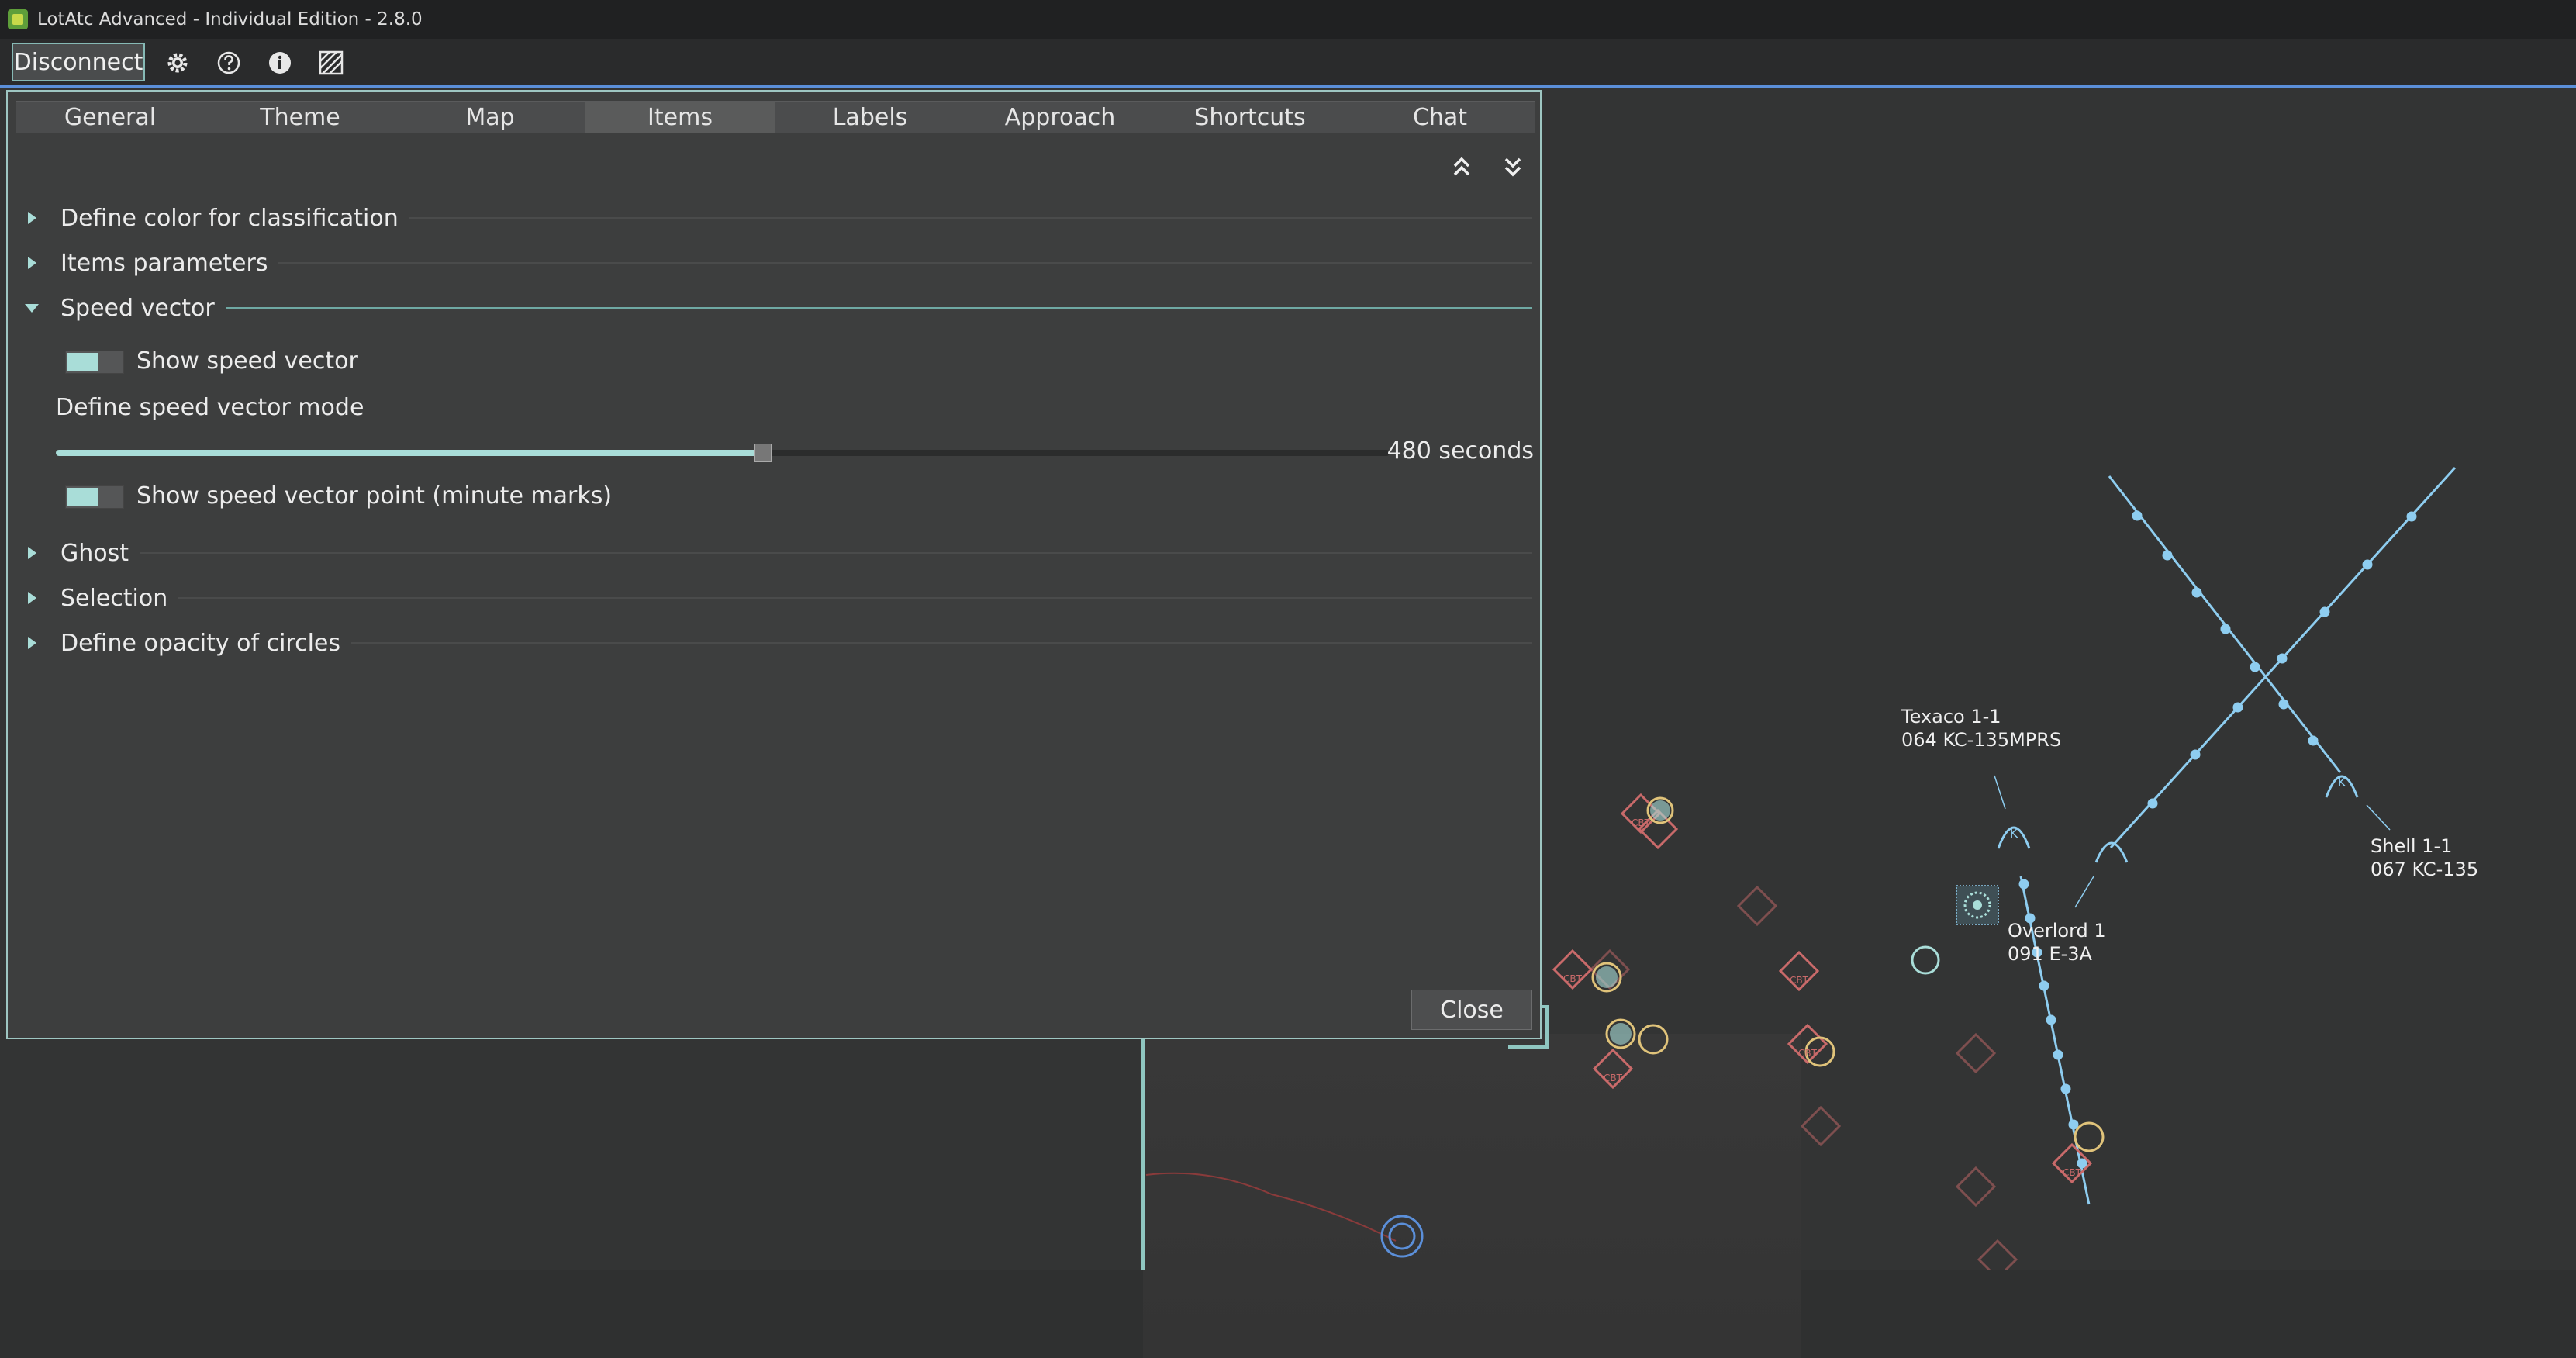 The image size is (2576, 1358). Describe the element at coordinates (680, 117) in the screenshot. I see `tab-items: Items` at that location.